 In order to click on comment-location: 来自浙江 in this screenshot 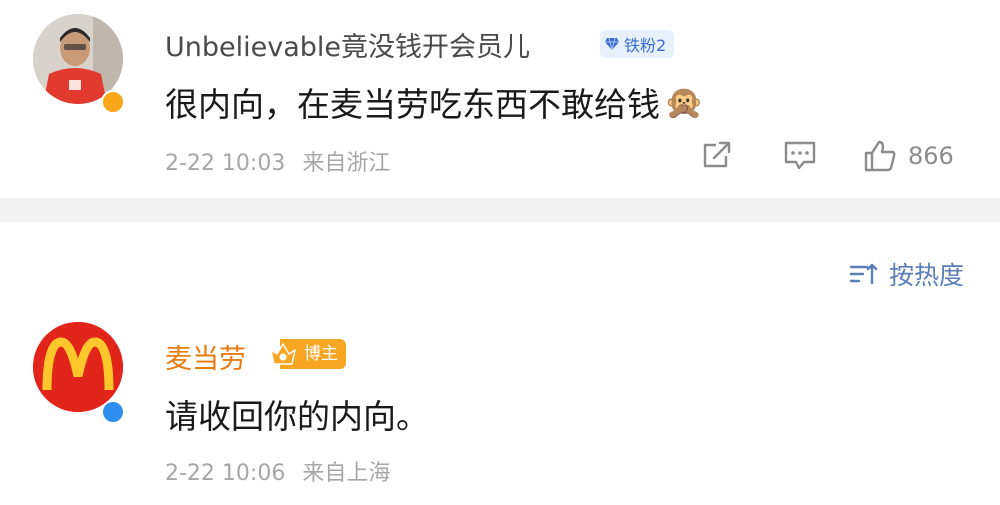, I will do `click(346, 163)`.